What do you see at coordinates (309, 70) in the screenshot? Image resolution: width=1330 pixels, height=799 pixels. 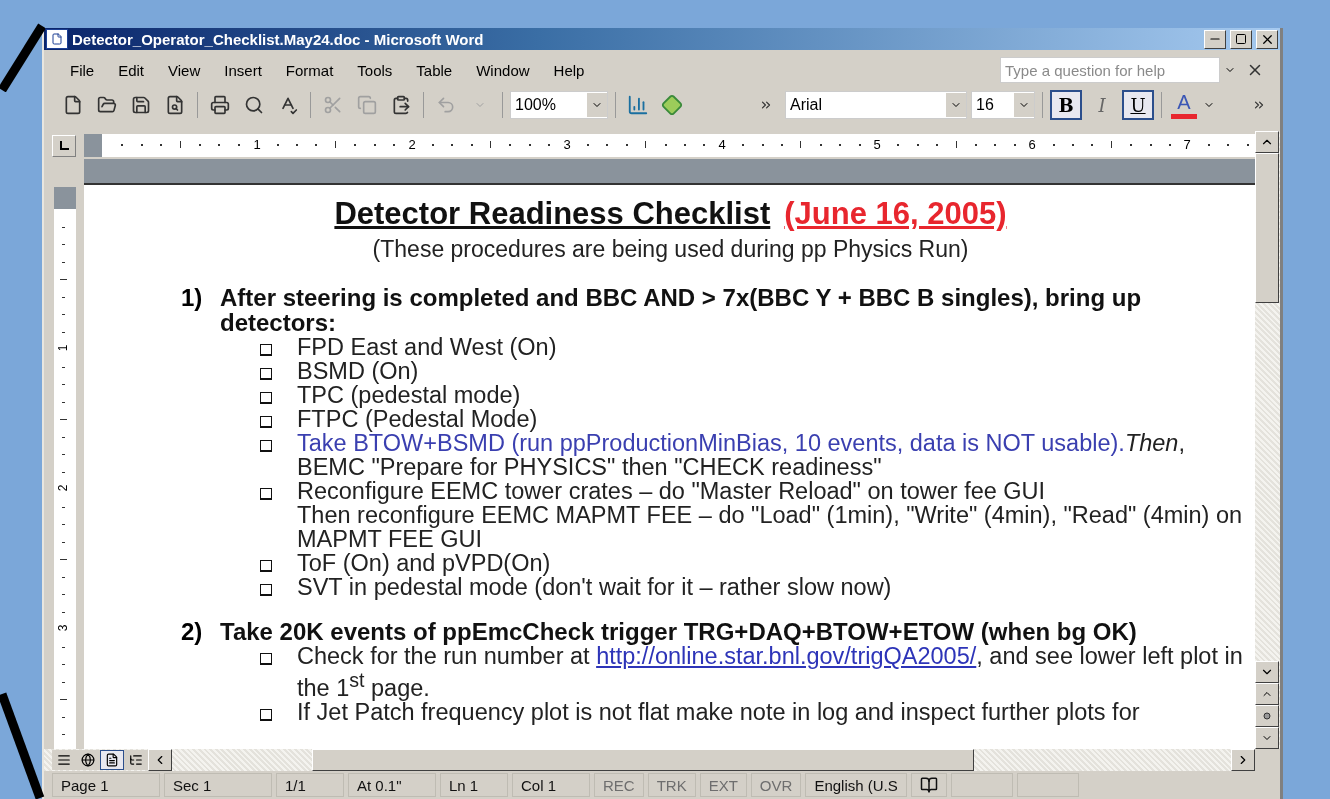 I see `menu-item: Format` at bounding box center [309, 70].